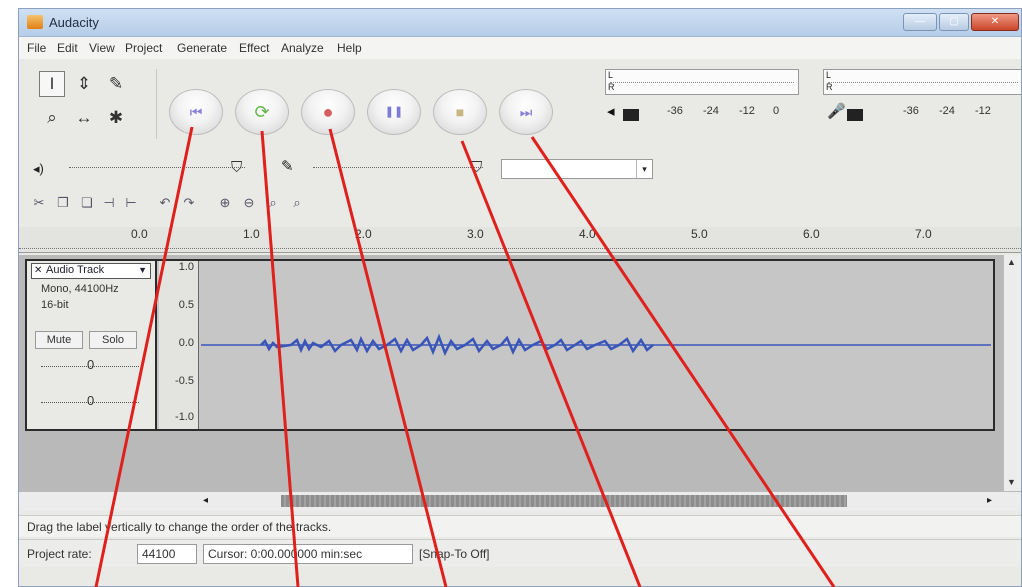 The image size is (1022, 587). What do you see at coordinates (116, 84) in the screenshot?
I see `draw-tool-icon: ✎` at bounding box center [116, 84].